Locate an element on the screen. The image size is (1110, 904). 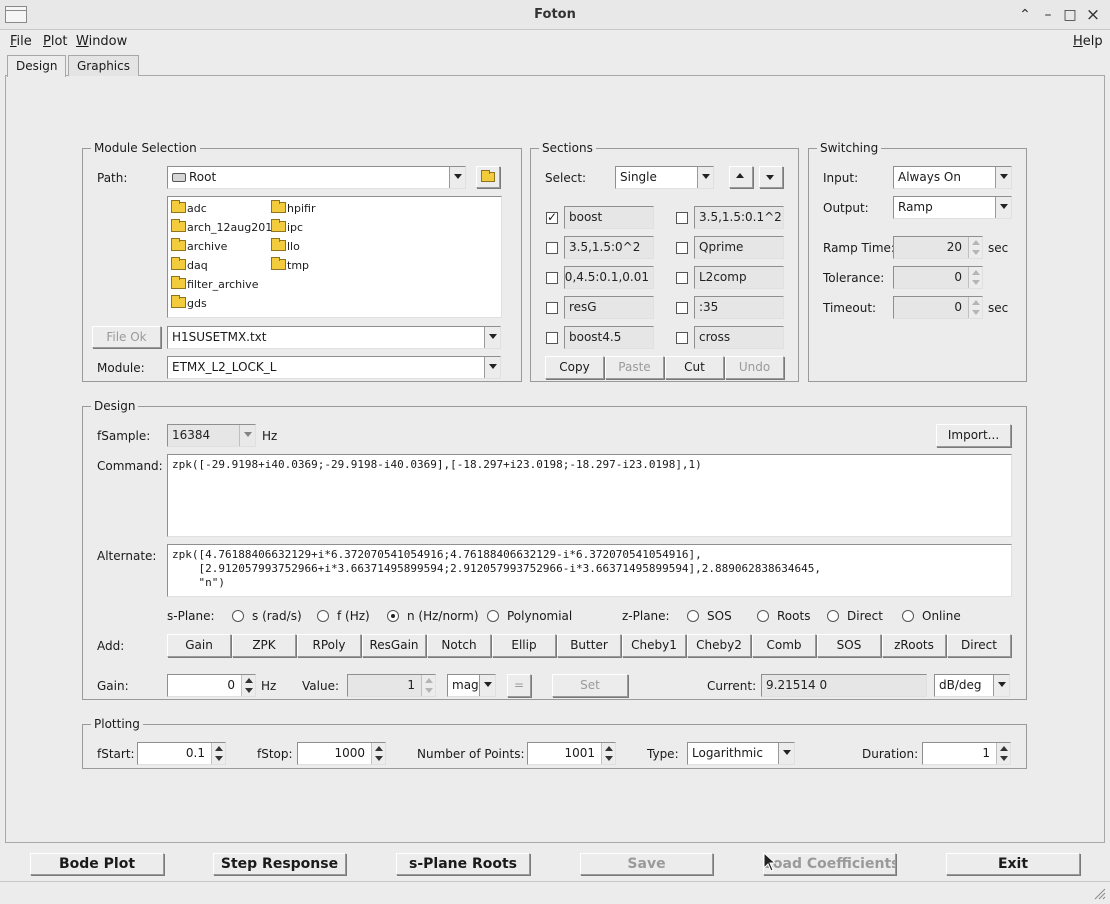
folder-item: tmp is located at coordinates (290, 264).